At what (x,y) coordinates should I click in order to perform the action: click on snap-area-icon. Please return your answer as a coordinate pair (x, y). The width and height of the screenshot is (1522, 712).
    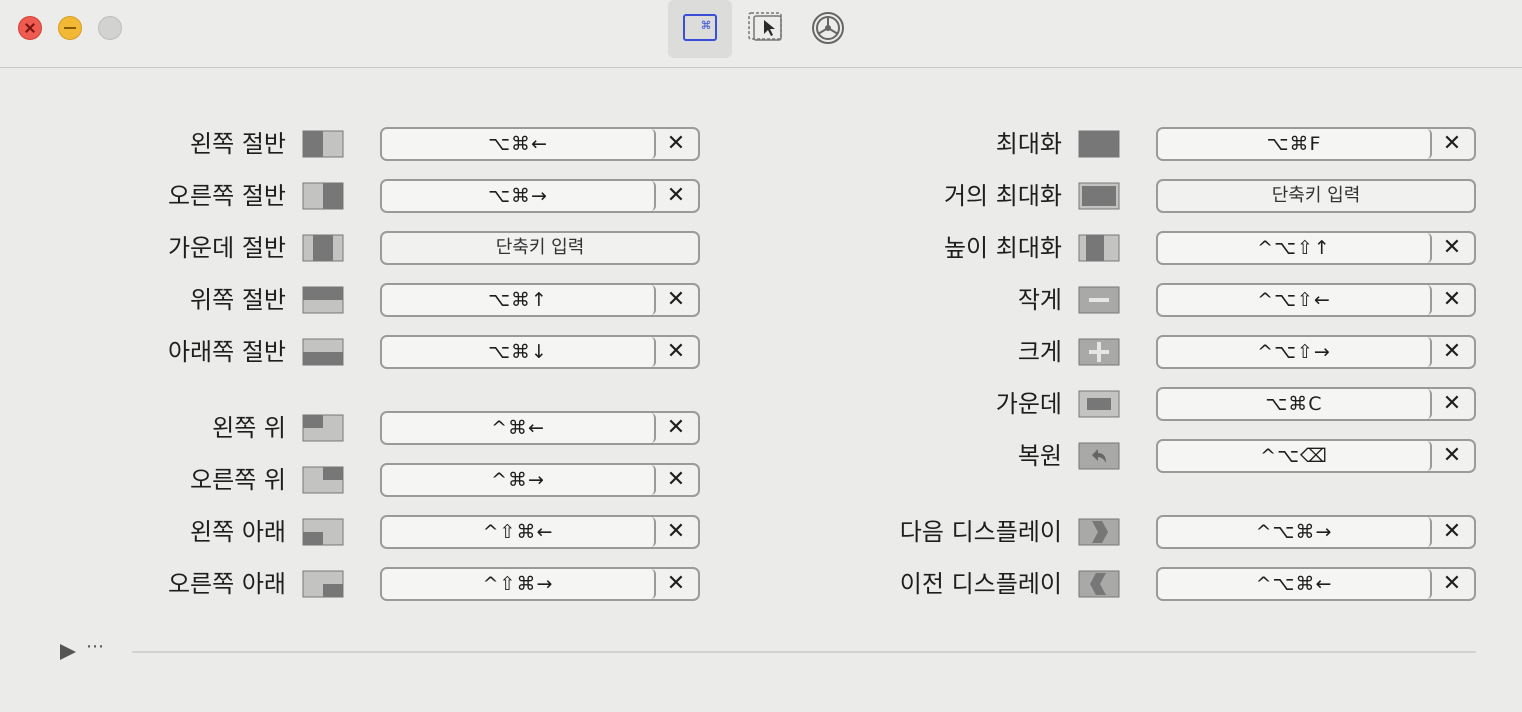
    Looking at the image, I should click on (765, 26).